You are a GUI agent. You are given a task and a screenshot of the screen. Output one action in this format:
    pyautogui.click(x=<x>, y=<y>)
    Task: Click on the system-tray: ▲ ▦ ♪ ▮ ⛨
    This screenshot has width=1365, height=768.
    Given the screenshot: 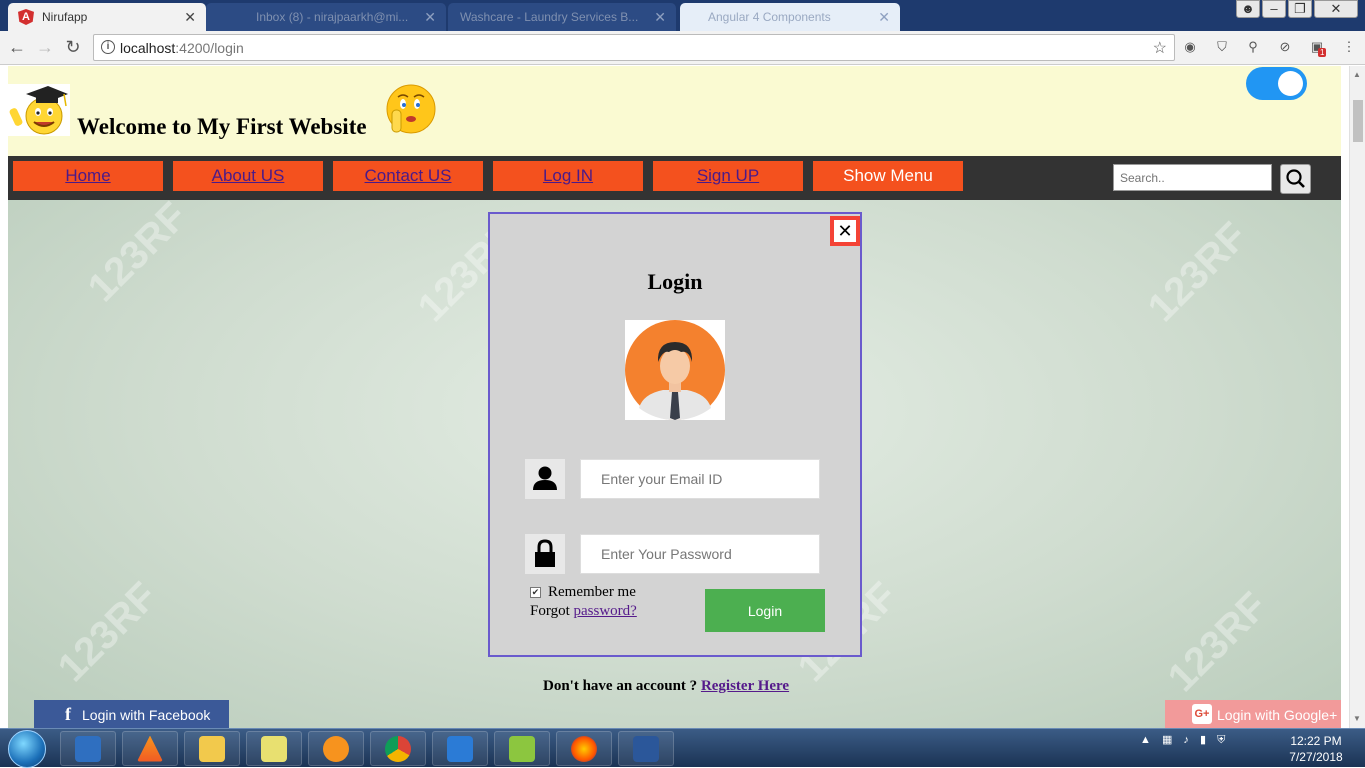 What is the action you would take?
    pyautogui.click(x=1182, y=740)
    